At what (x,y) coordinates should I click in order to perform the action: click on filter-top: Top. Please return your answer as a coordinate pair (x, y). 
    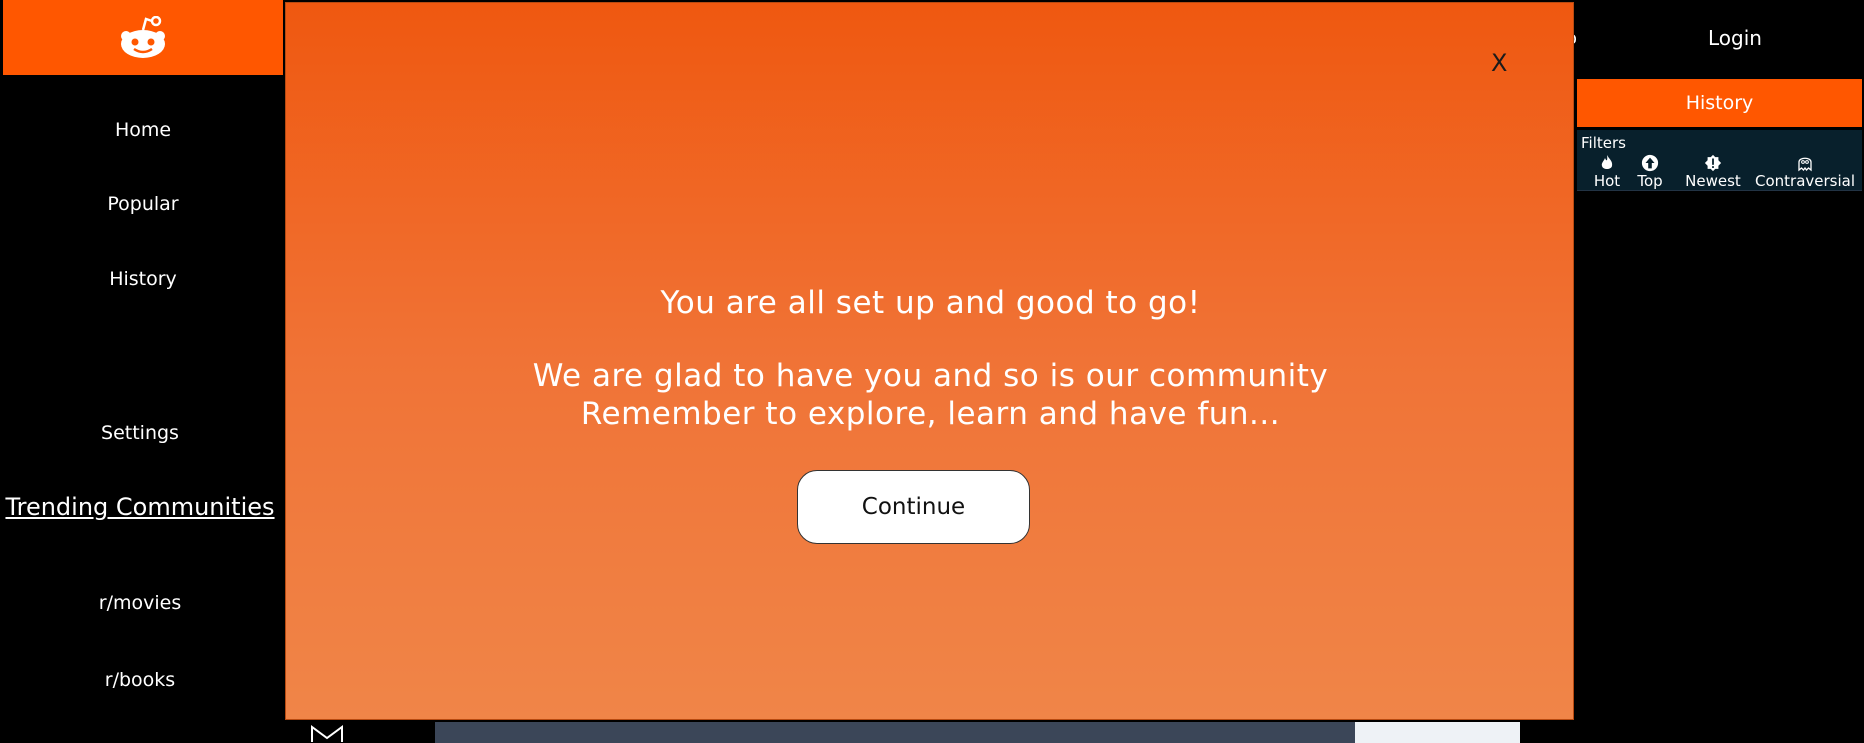
    Looking at the image, I should click on (1650, 172).